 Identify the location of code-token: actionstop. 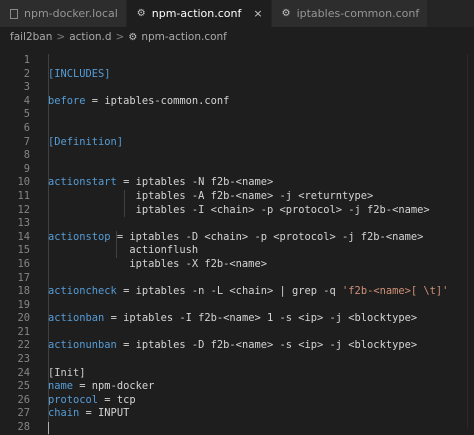
(79, 236).